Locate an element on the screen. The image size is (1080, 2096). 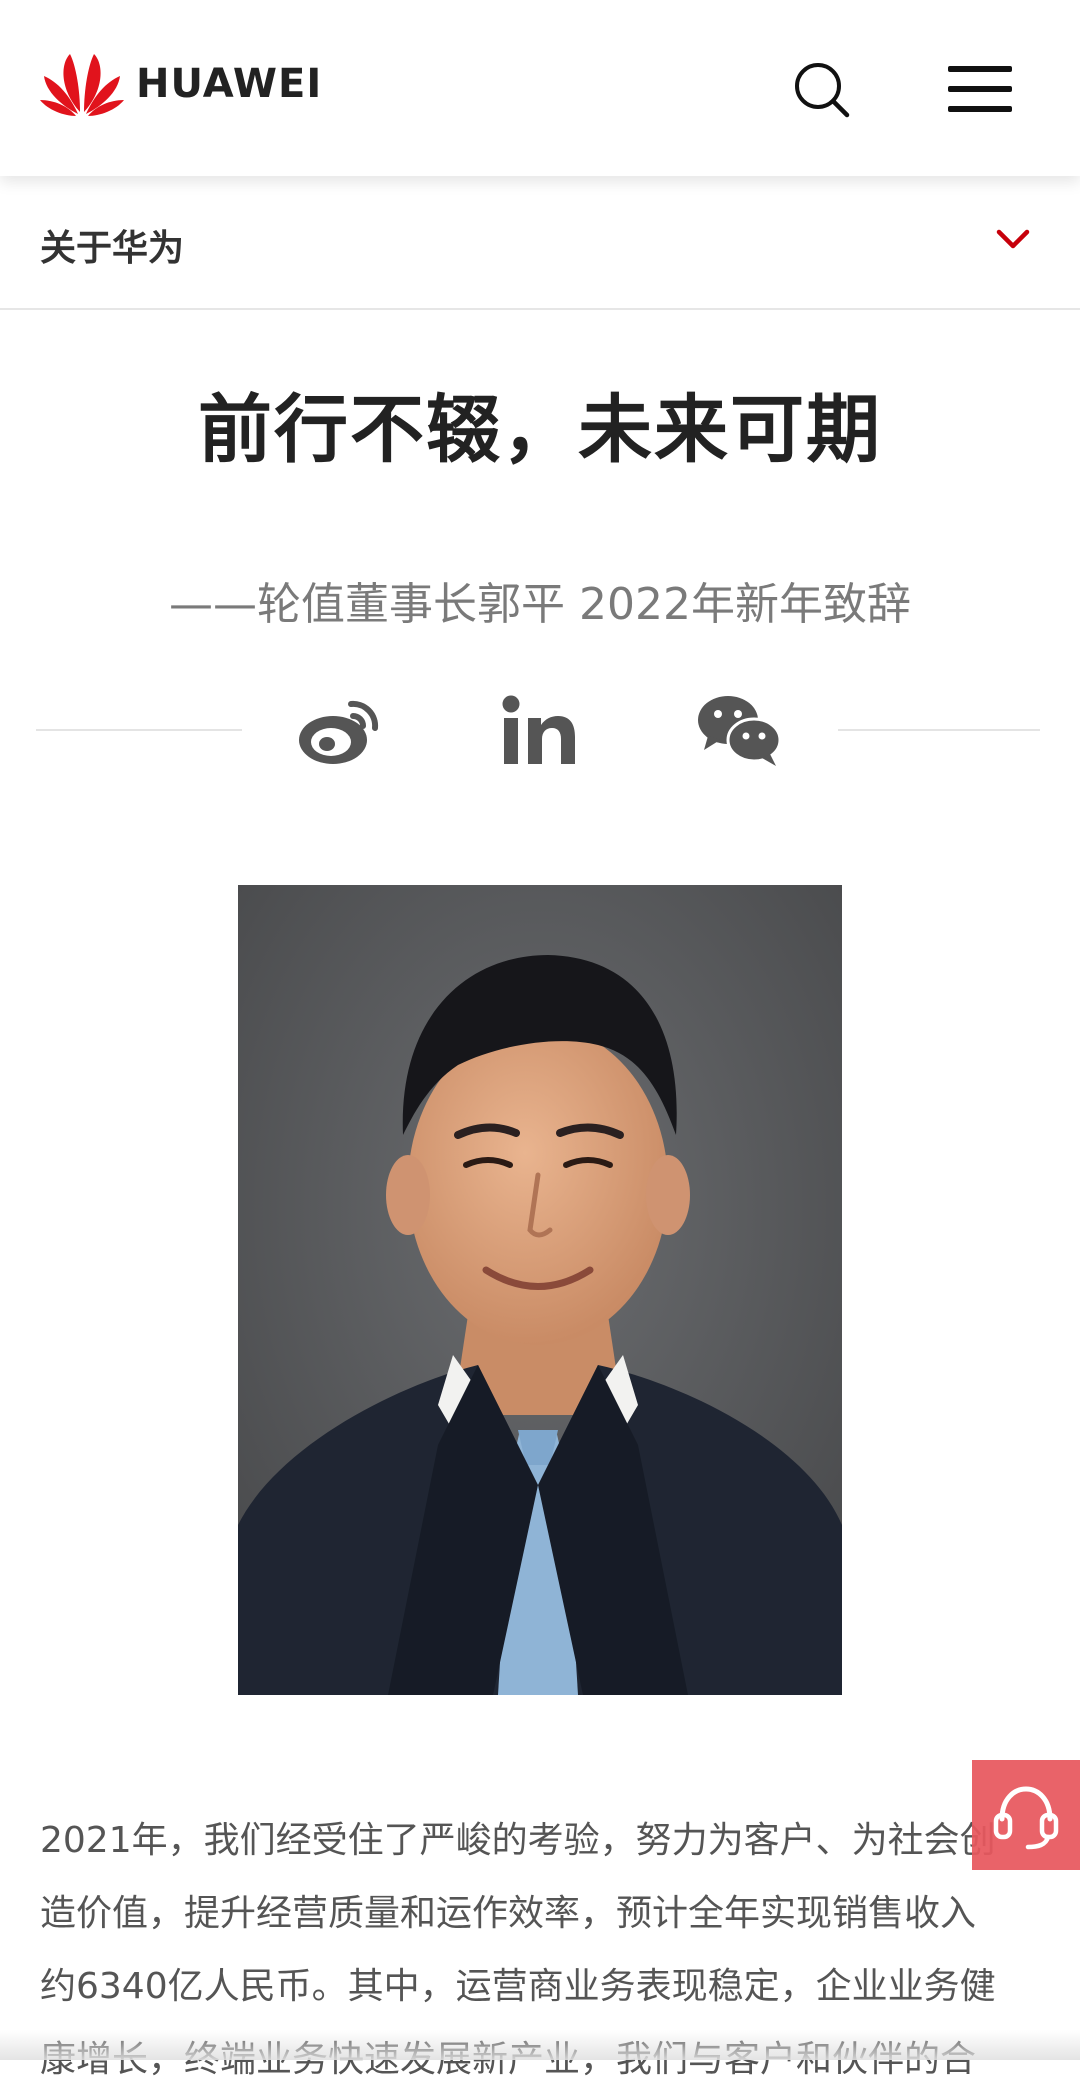
weibo-icon is located at coordinates (339, 732).